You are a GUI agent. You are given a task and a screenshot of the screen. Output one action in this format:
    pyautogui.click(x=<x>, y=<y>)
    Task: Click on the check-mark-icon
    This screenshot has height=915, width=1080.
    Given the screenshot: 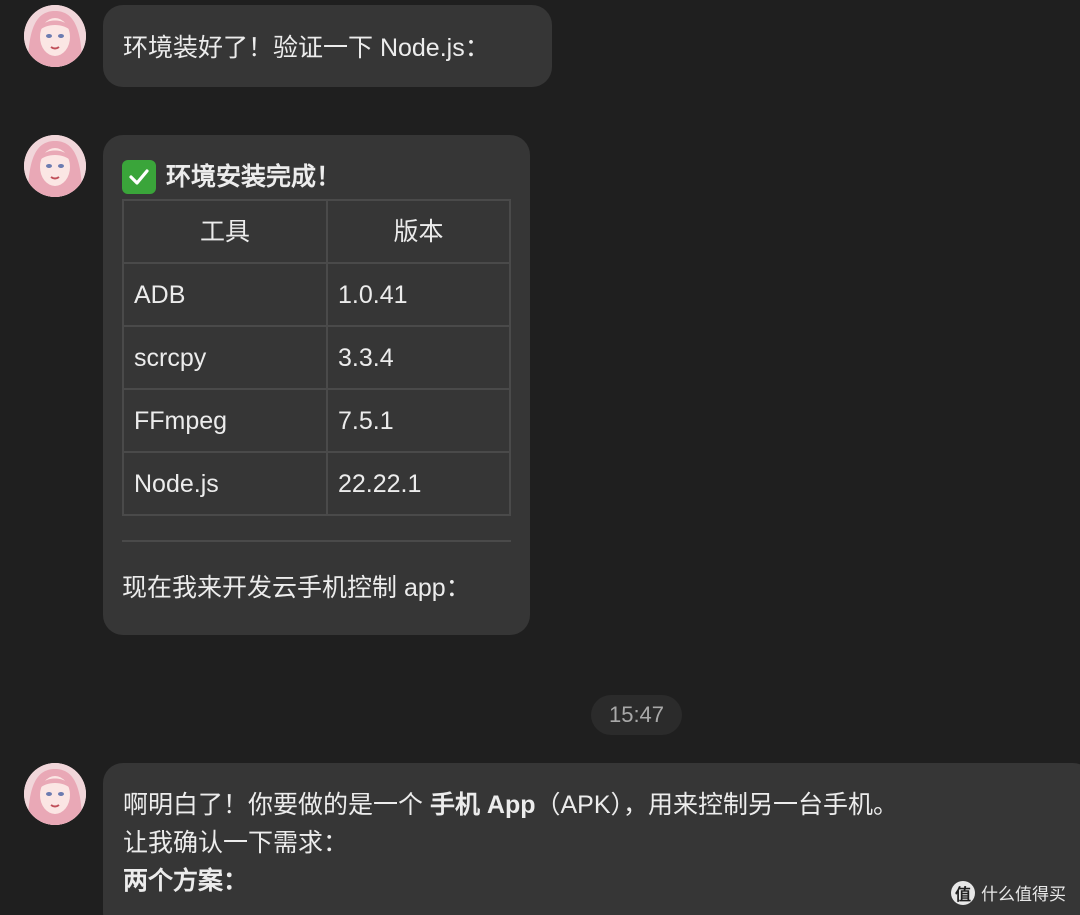 What is the action you would take?
    pyautogui.click(x=139, y=177)
    